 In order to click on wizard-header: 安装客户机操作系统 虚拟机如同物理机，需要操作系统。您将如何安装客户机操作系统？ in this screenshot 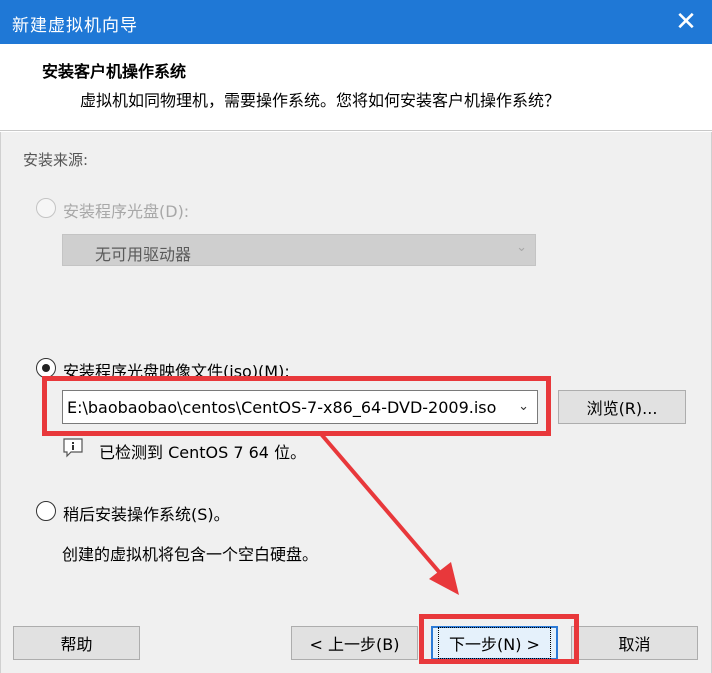, I will do `click(356, 87)`.